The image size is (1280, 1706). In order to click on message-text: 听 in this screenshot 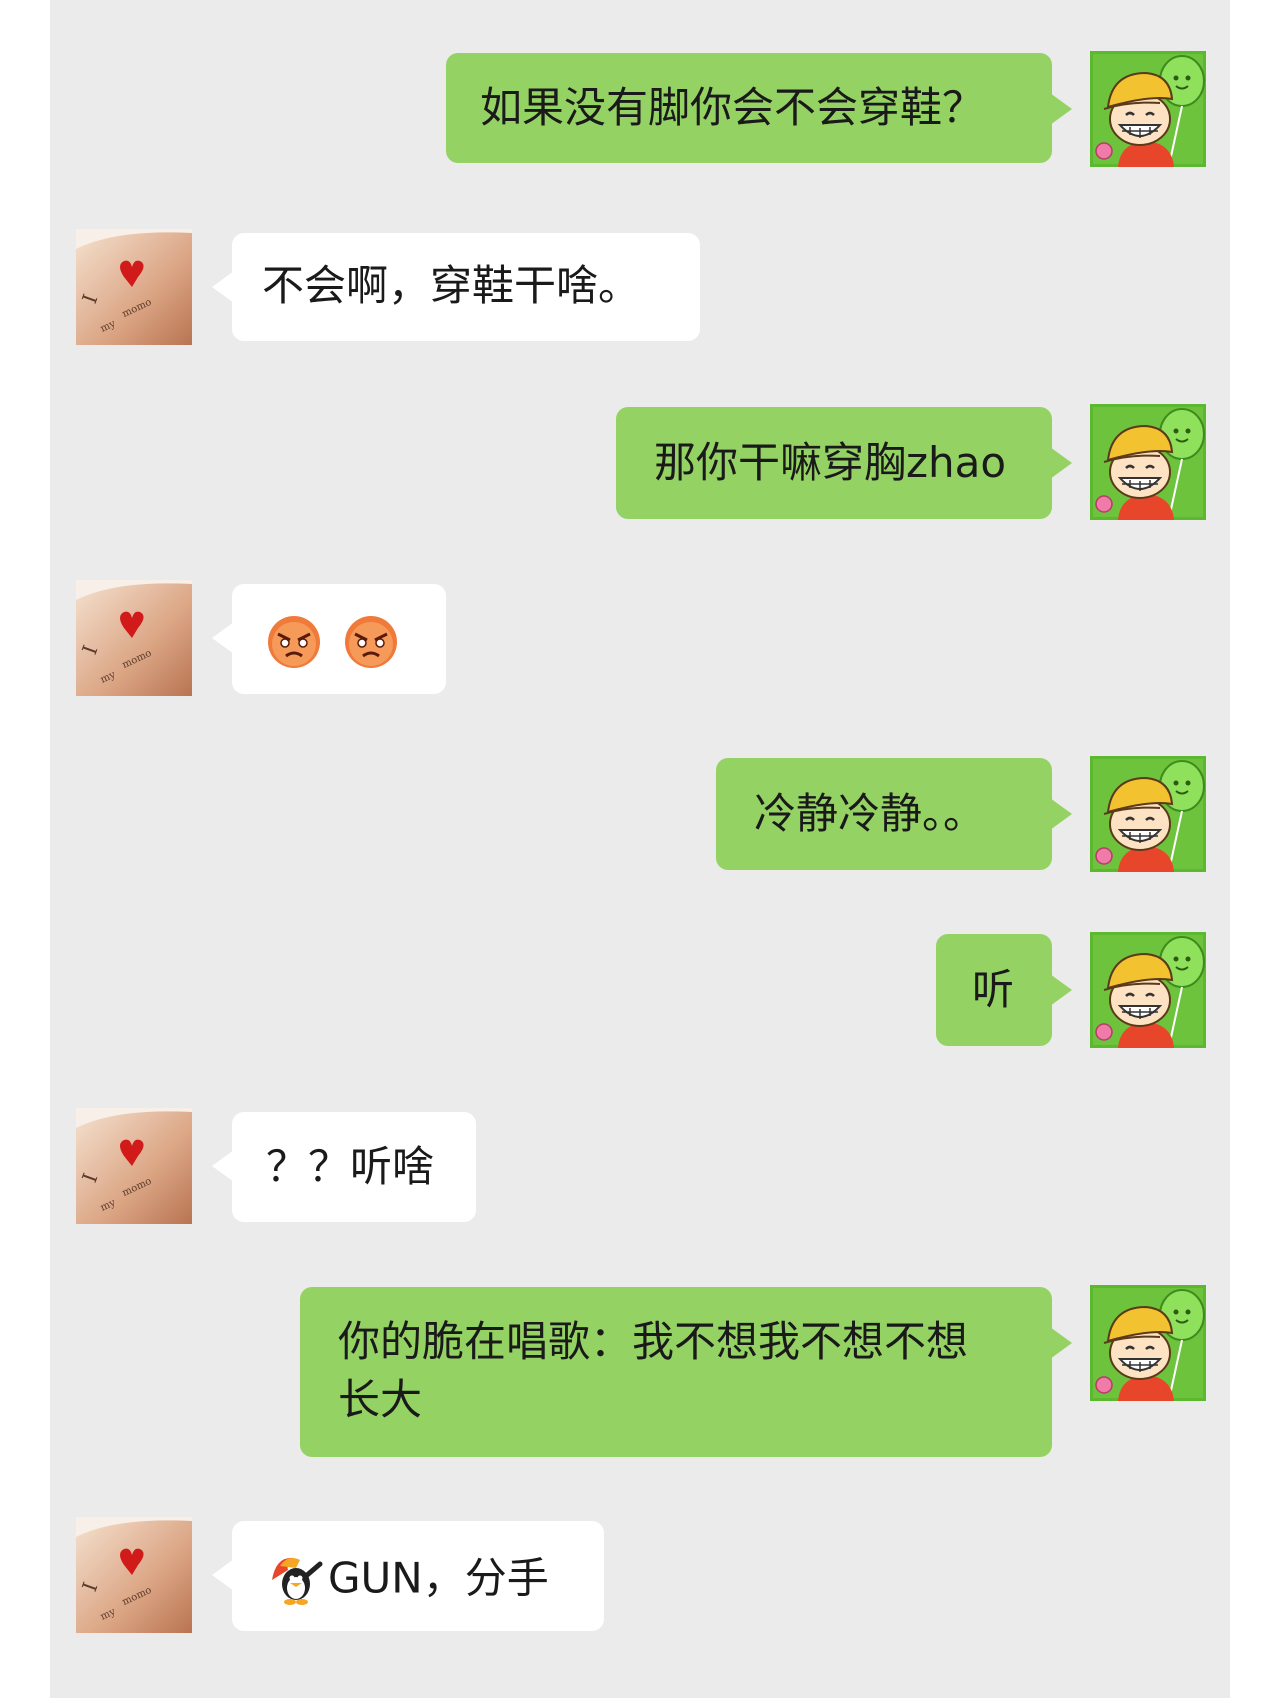, I will do `click(993, 989)`.